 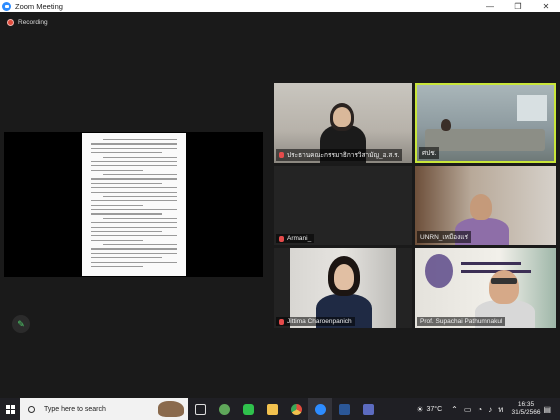 I want to click on video-tile: UNRN_เหมืองแร่, so click(x=485, y=205).